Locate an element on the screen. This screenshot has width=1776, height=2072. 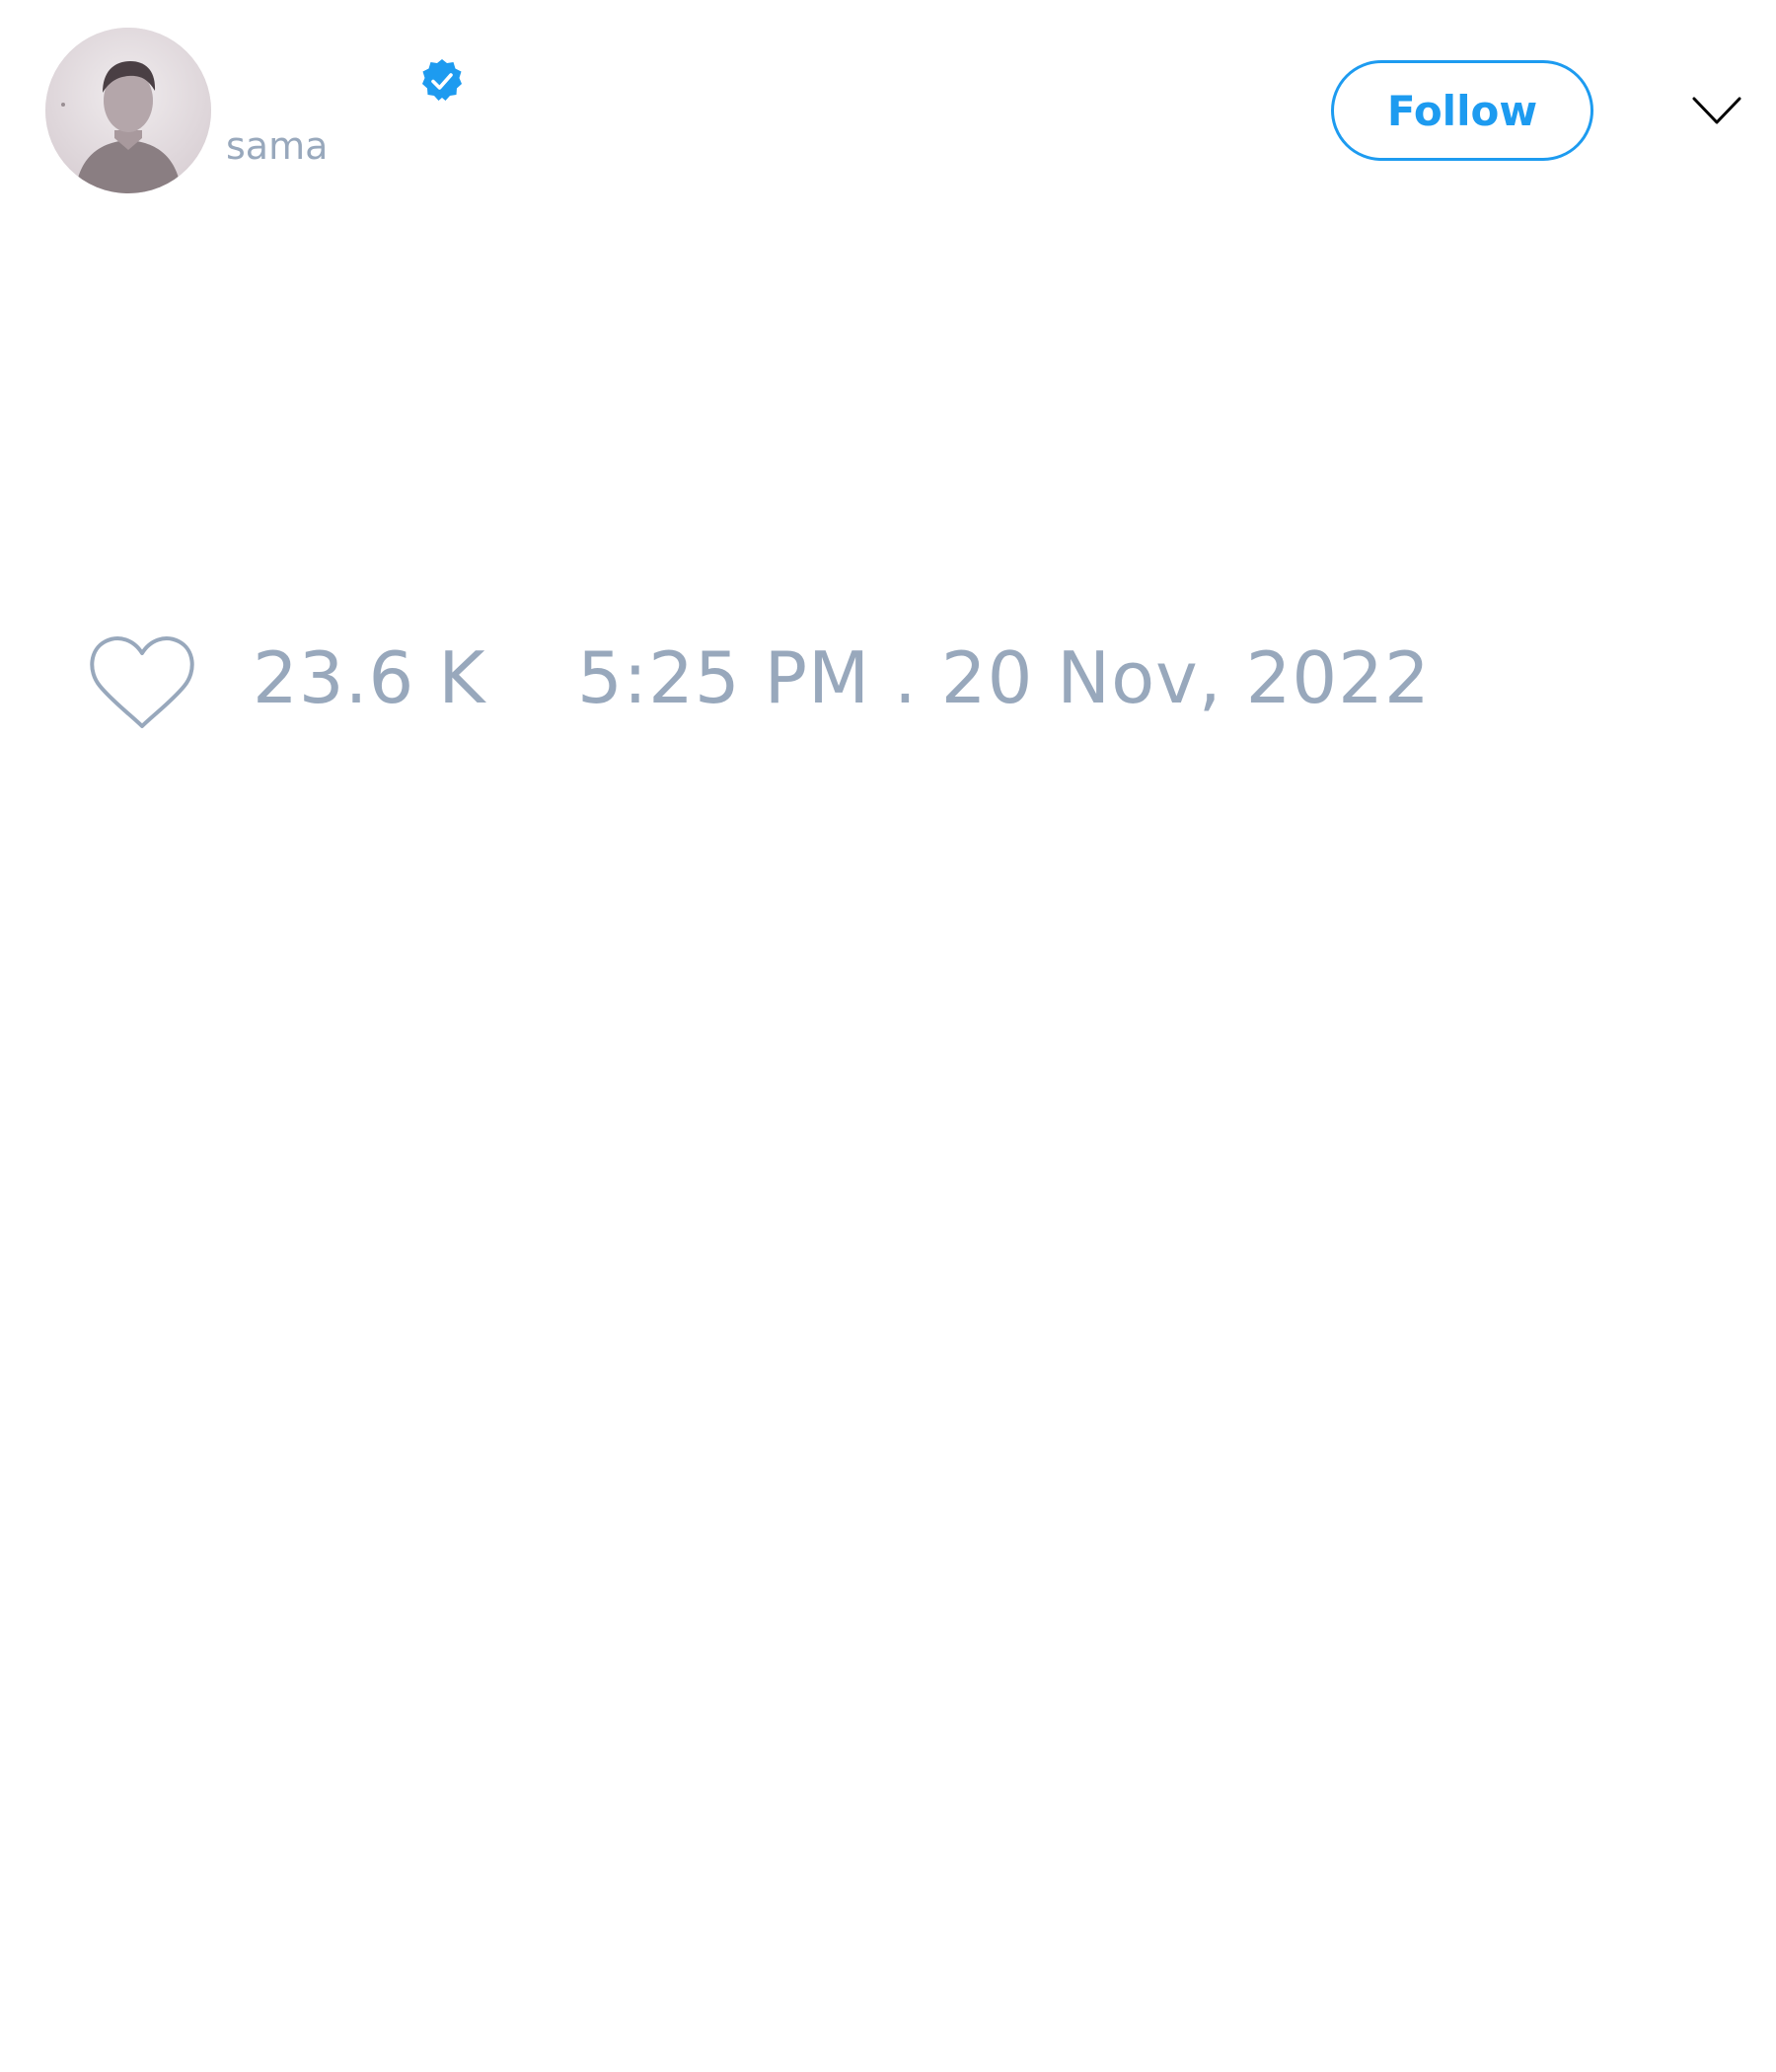
verified-badge-icon is located at coordinates (442, 81).